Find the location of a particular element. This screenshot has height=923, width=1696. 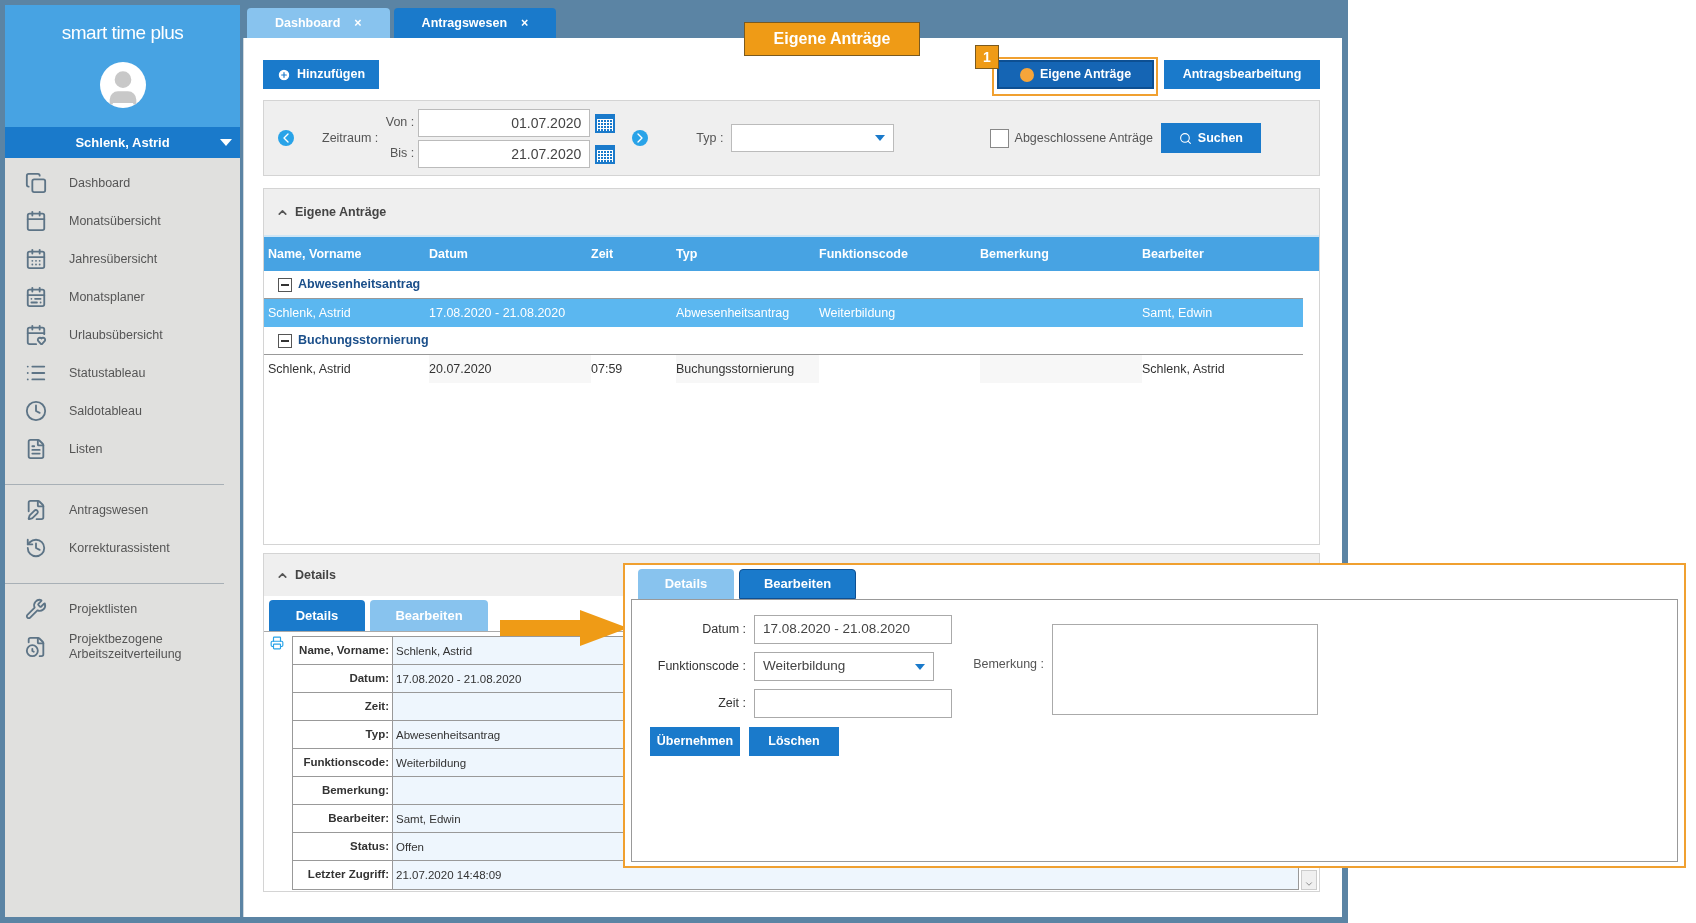

field-label: Letzter Zugriff: is located at coordinates (348, 875).